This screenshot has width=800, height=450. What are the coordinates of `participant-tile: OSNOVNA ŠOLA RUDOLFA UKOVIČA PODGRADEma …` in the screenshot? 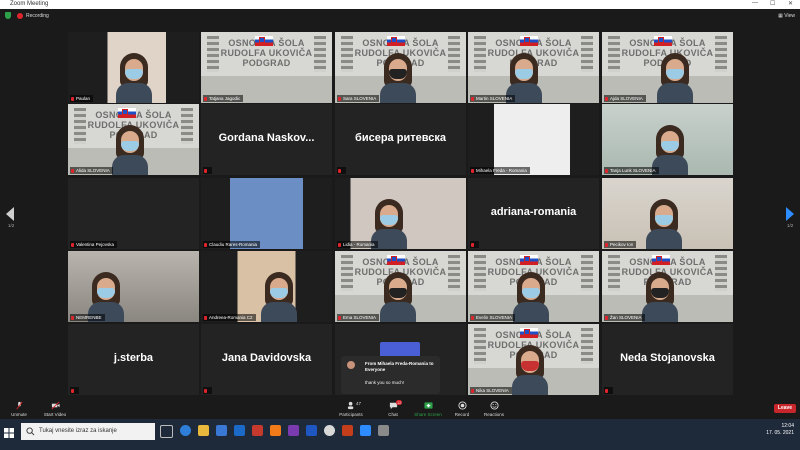 It's located at (400, 286).